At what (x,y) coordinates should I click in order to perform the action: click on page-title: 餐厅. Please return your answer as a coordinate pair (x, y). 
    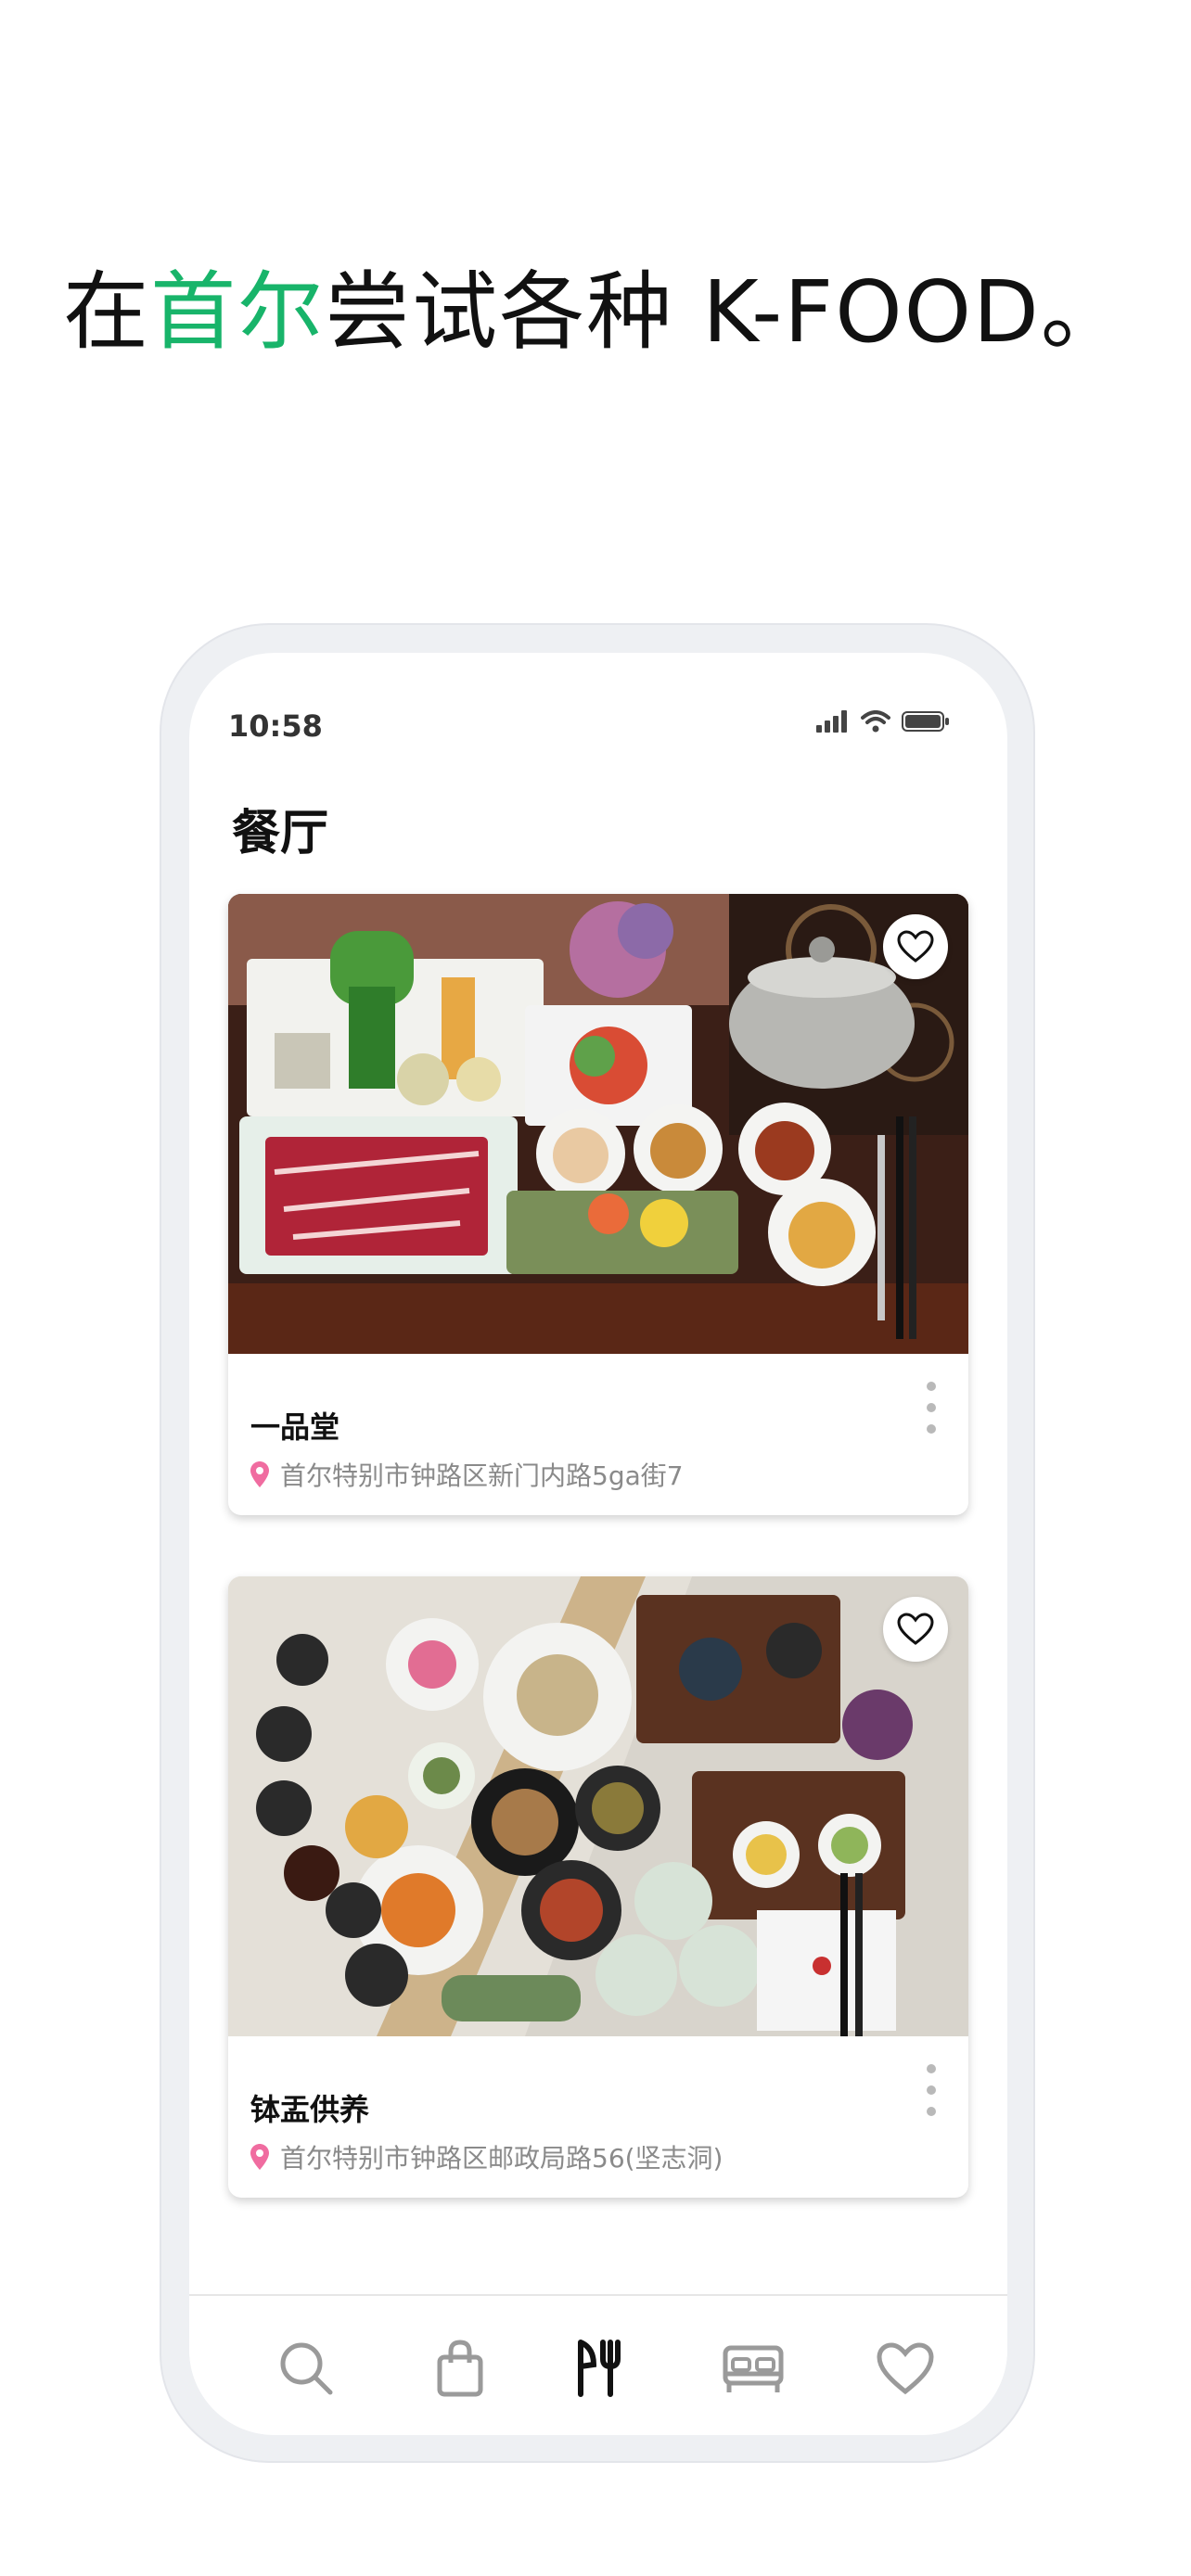
    Looking at the image, I should click on (280, 833).